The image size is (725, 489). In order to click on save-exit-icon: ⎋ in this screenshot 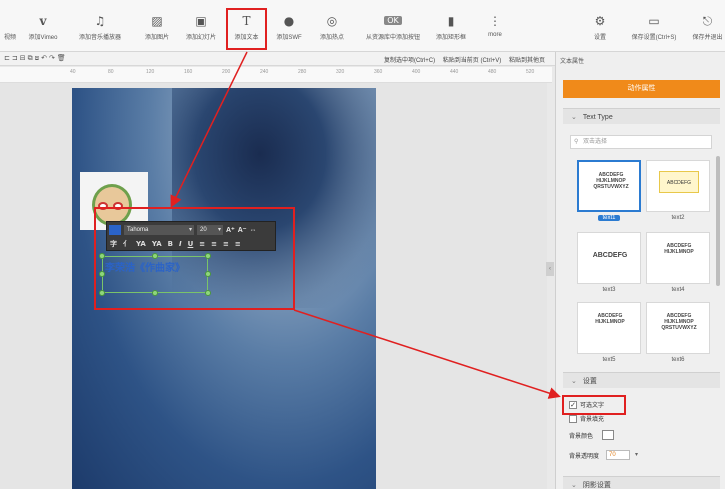, I will do `click(707, 21)`.